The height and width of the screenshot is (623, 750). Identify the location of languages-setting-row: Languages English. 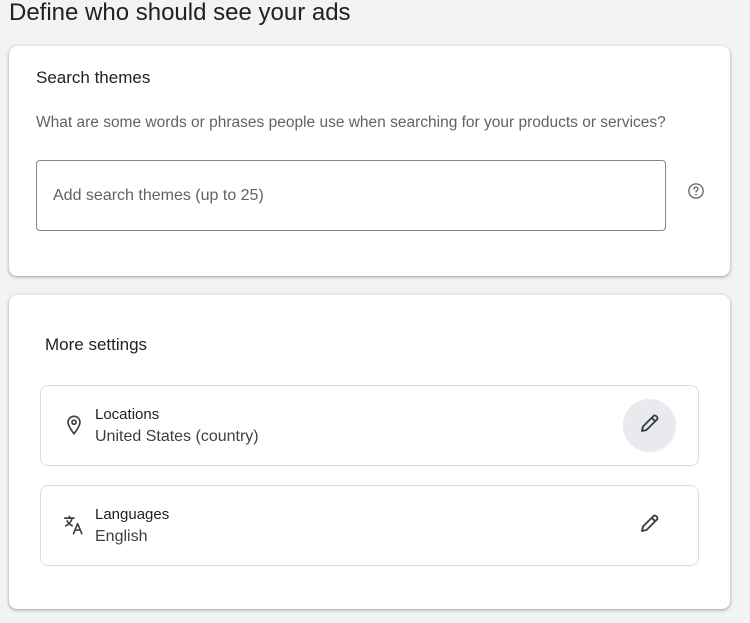
(369, 525).